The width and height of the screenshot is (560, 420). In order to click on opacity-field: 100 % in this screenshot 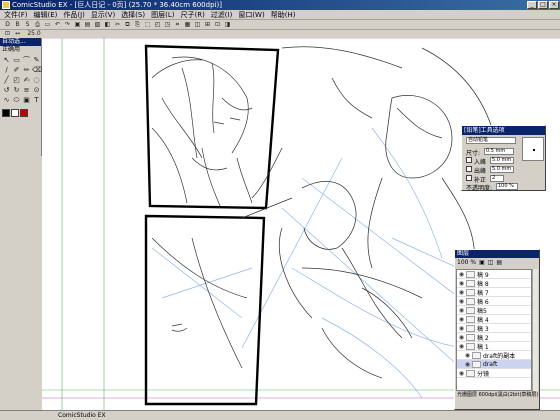, I will do `click(507, 186)`.